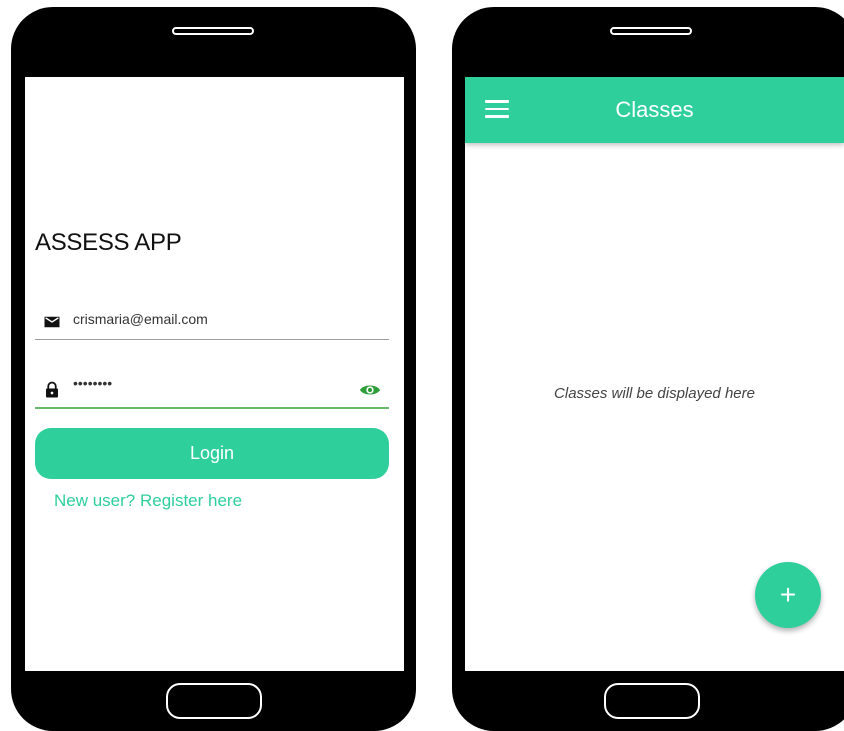 The image size is (844, 731). Describe the element at coordinates (93, 383) in the screenshot. I see `password-value: ••••••••` at that location.